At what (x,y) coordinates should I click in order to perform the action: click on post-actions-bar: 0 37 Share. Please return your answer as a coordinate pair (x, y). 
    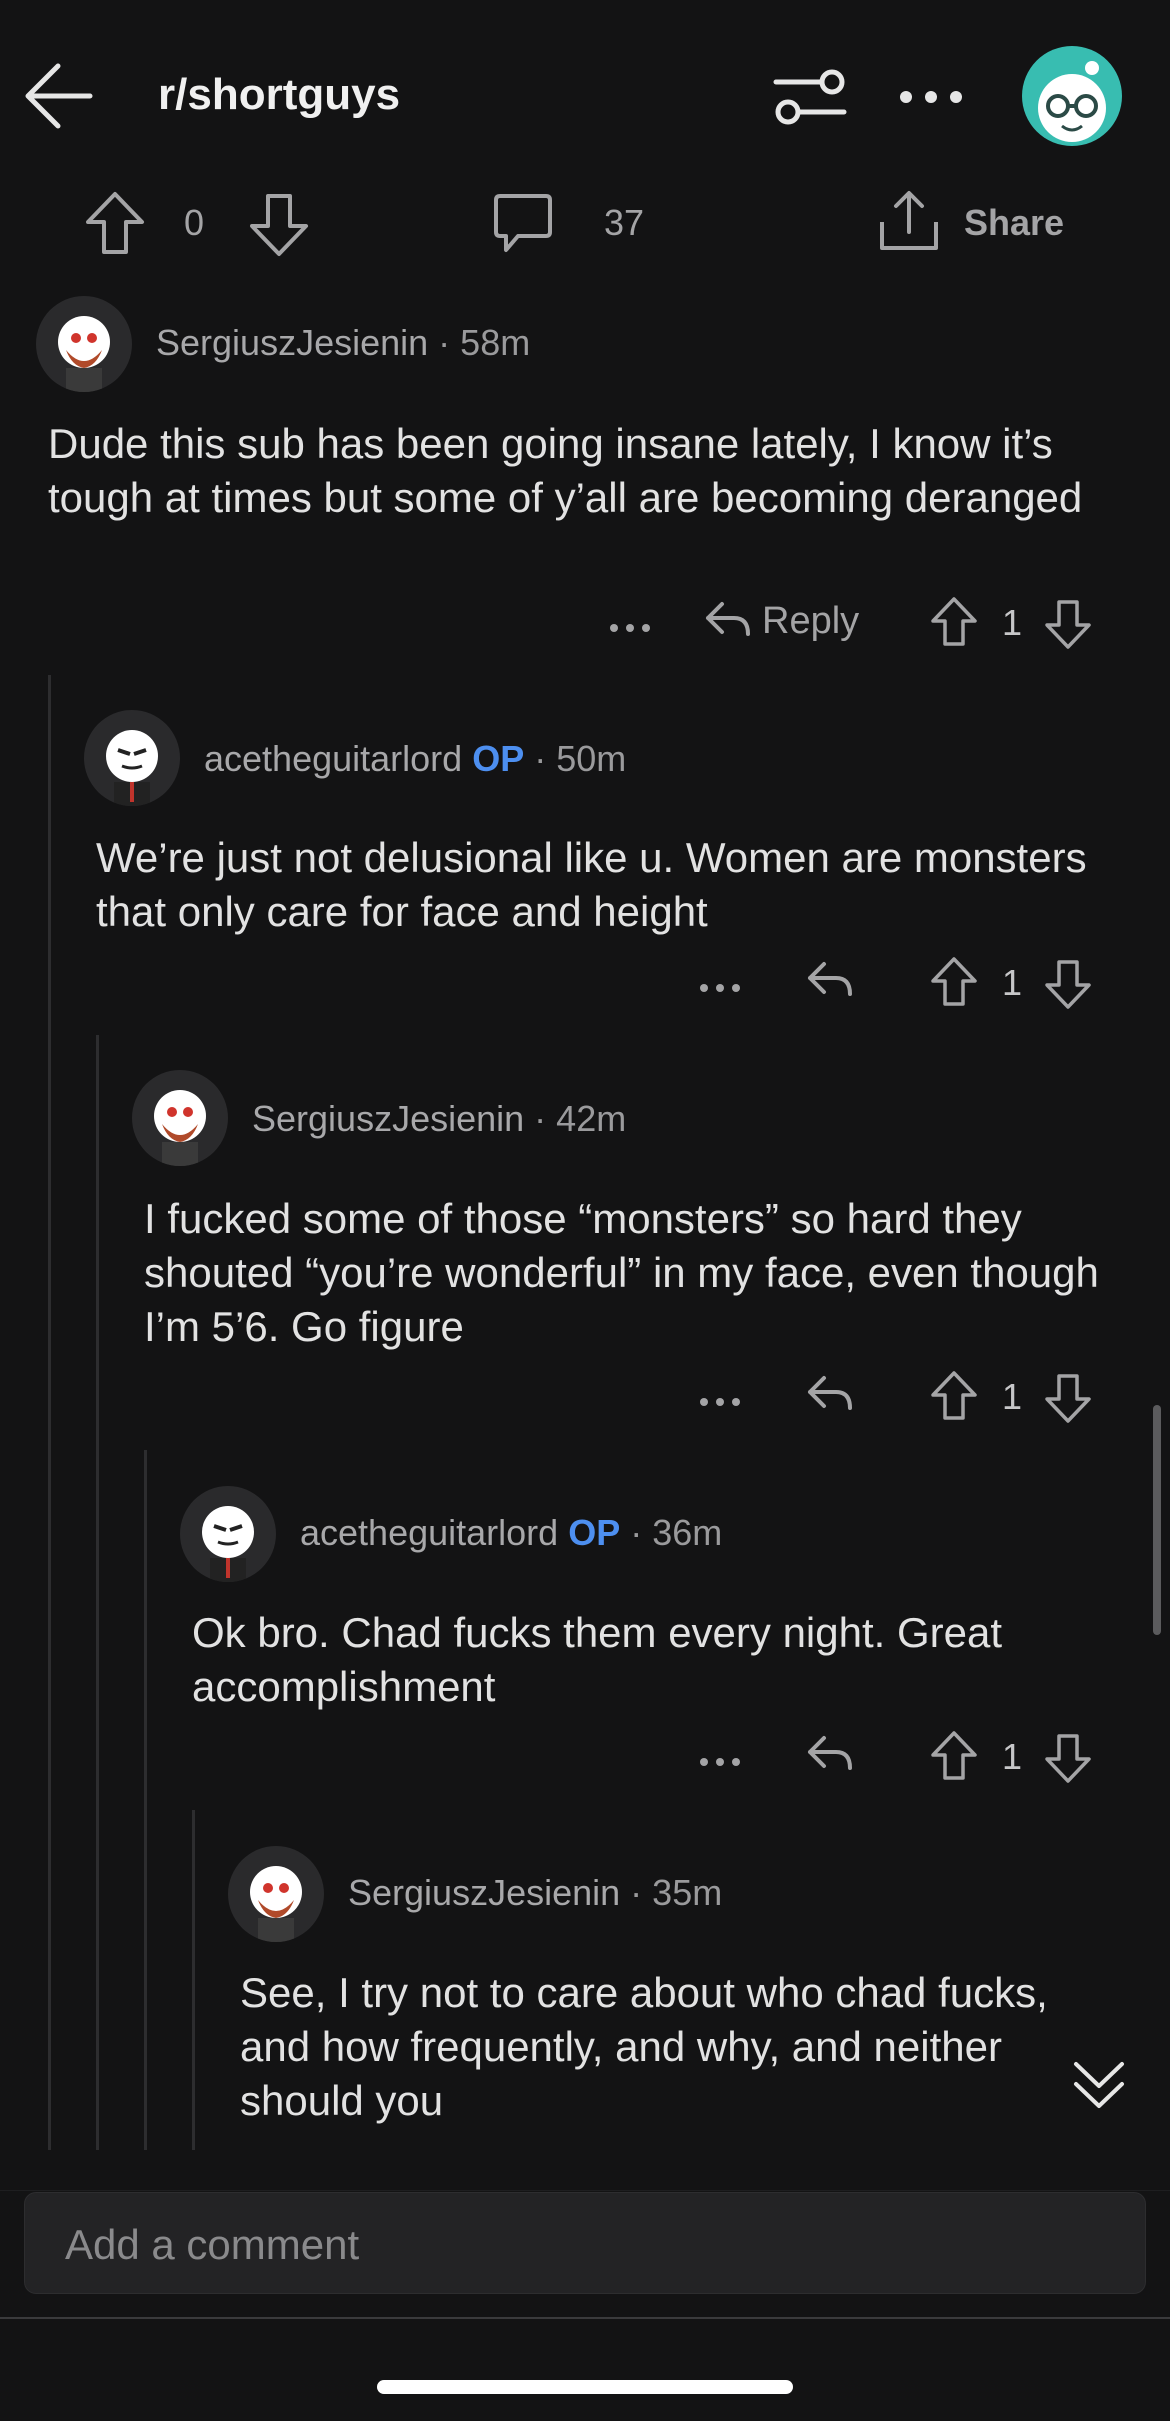
    Looking at the image, I should click on (585, 225).